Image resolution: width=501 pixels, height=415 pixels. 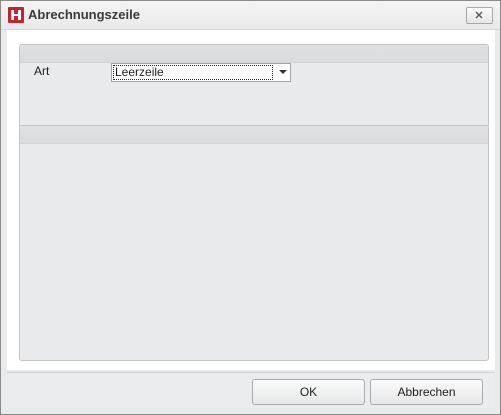 I want to click on art-select: Leerzeile, so click(x=201, y=72).